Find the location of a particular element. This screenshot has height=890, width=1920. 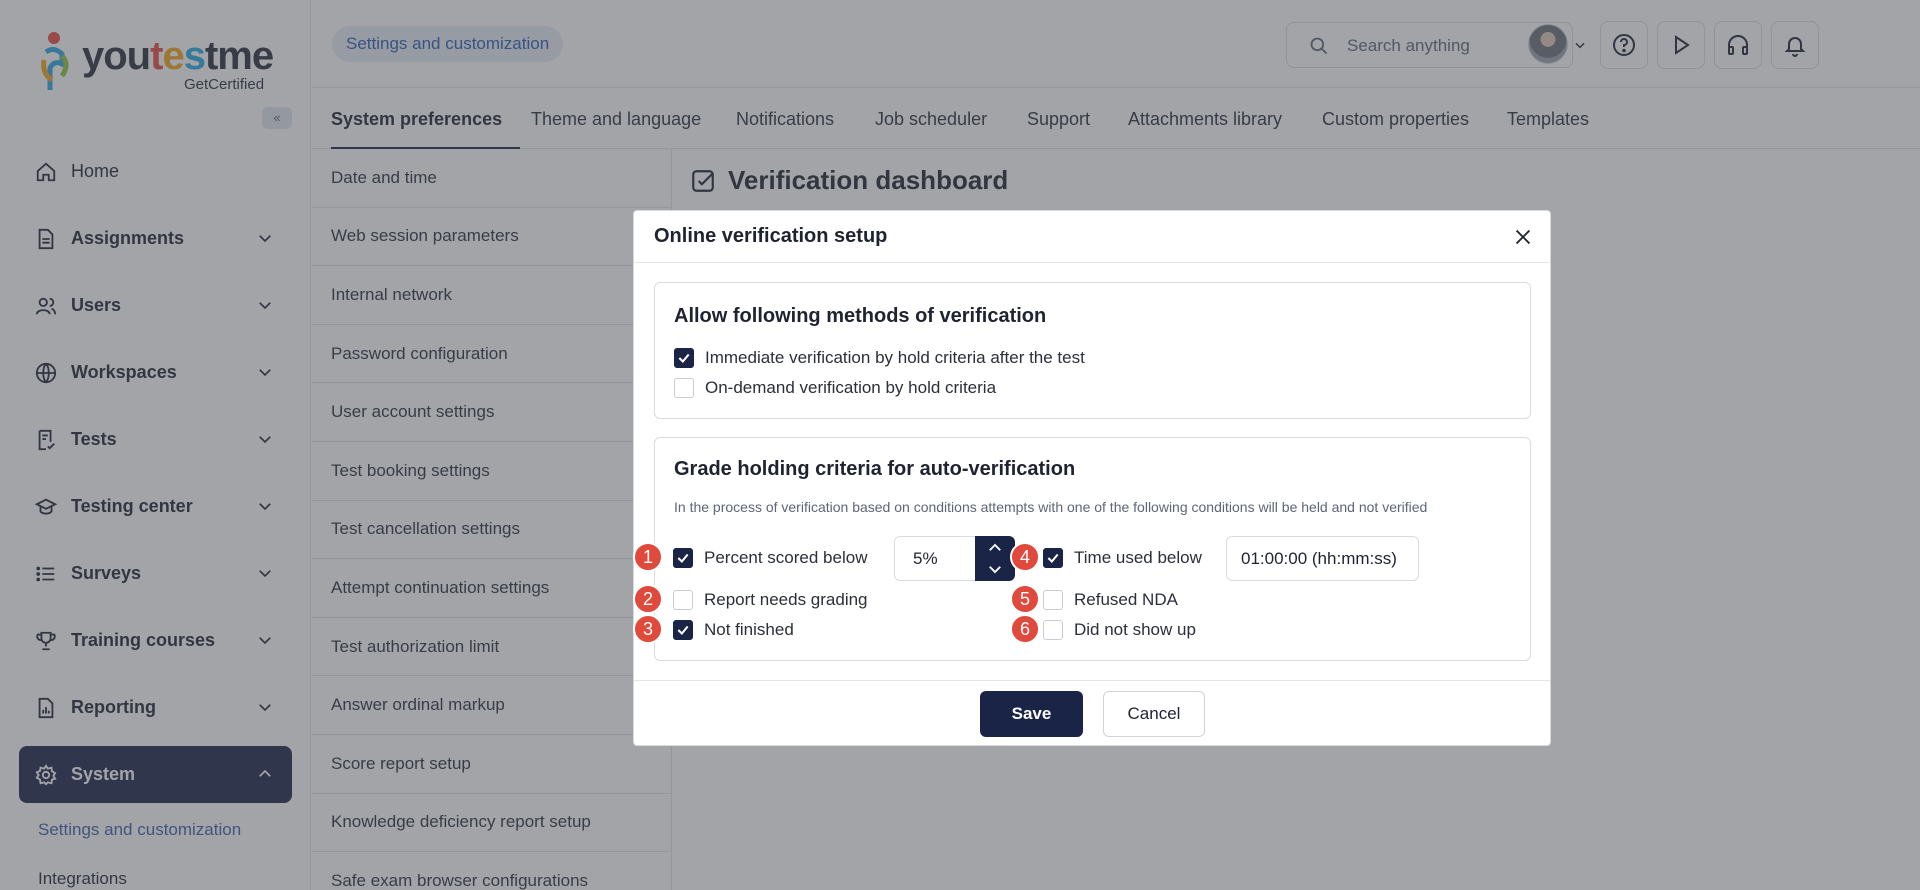

report-needs-grading-checkbox is located at coordinates (683, 600).